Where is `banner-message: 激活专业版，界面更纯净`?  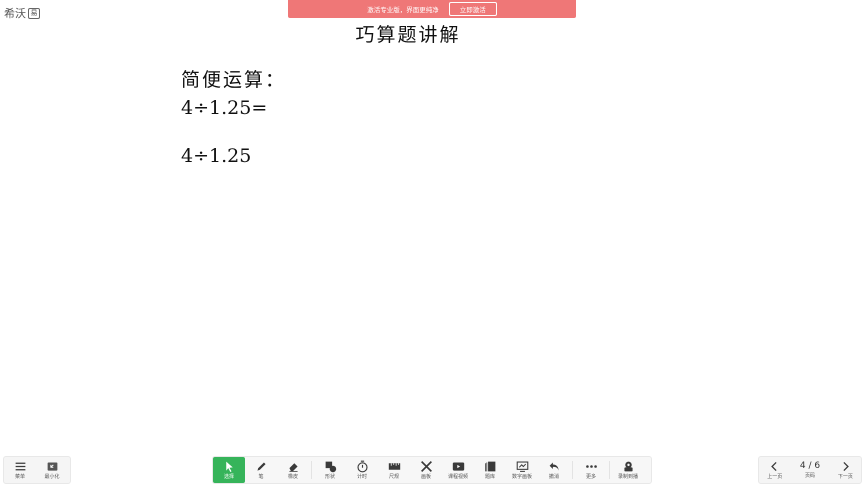
banner-message: 激活专业版，界面更纯净 is located at coordinates (403, 10).